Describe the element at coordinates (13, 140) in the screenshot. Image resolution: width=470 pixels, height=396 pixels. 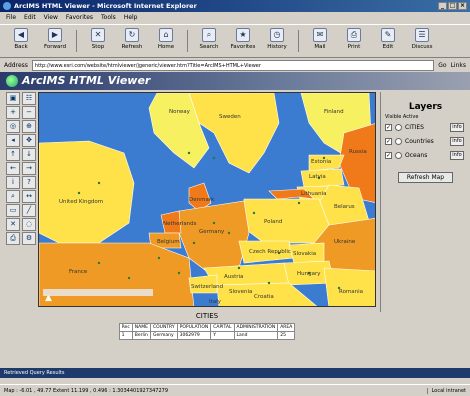
I see `back-extent-icon: ◂` at that location.